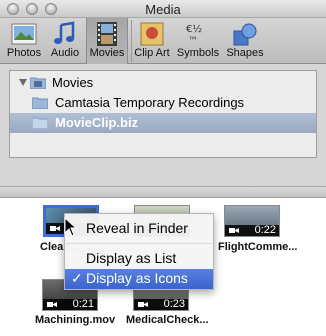 Image resolution: width=326 pixels, height=336 pixels. What do you see at coordinates (77, 278) in the screenshot?
I see `checkmark-icon: ✓` at bounding box center [77, 278].